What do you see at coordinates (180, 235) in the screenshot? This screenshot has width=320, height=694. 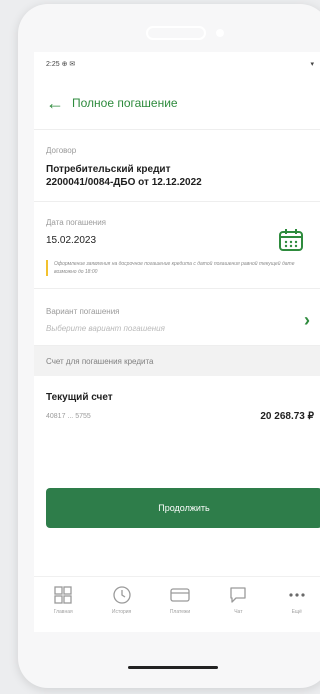 I see `date-row: Дата погашения 15.02.2023` at bounding box center [180, 235].